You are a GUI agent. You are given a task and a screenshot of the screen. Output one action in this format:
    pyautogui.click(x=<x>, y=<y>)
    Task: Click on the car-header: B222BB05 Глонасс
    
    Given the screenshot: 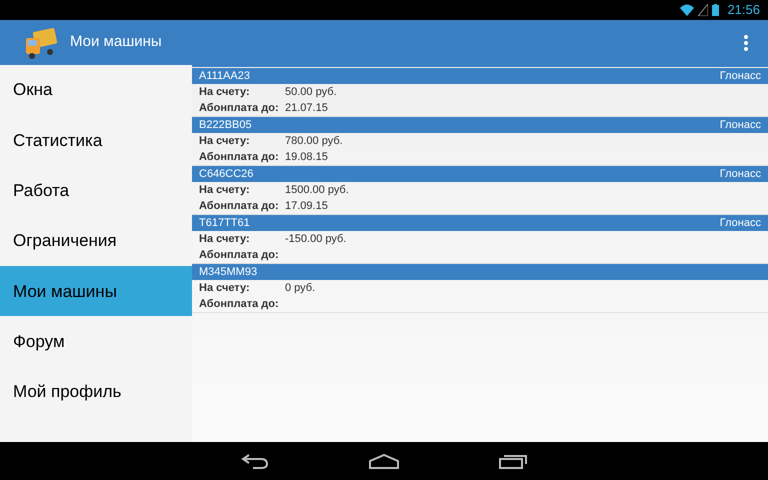 What is the action you would take?
    pyautogui.click(x=480, y=125)
    